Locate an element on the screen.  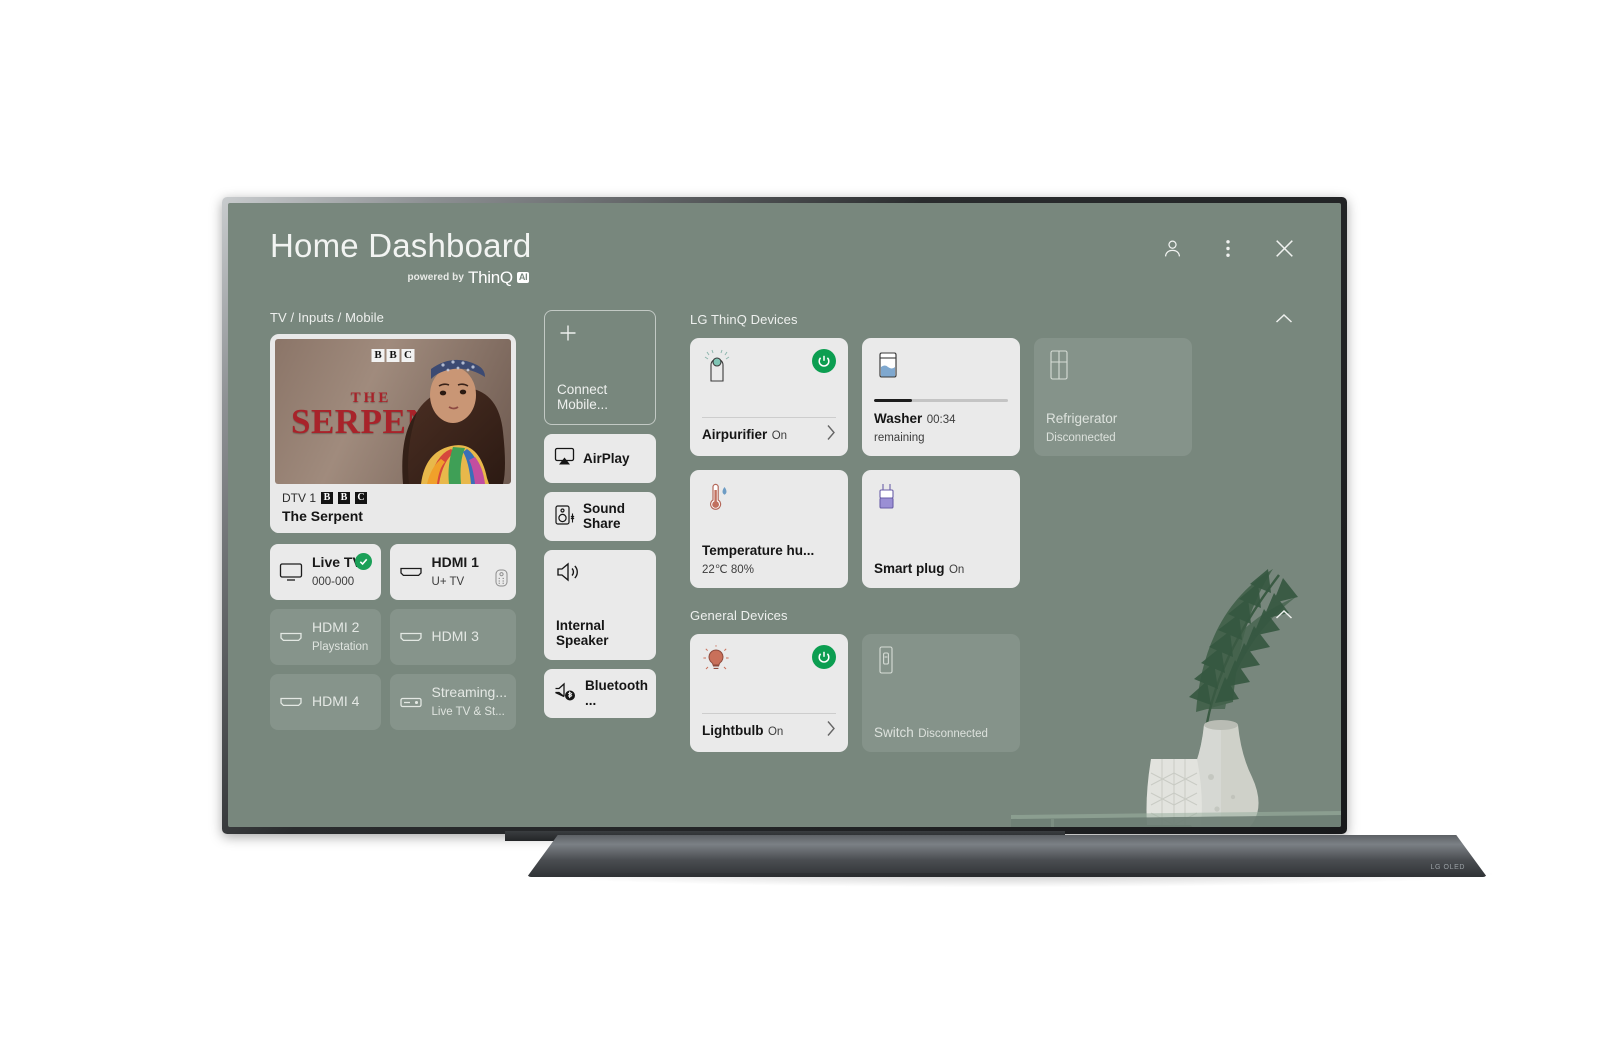
preview-metadata: DTV 1 B B C The Serpent is located at coordinates (393, 508).